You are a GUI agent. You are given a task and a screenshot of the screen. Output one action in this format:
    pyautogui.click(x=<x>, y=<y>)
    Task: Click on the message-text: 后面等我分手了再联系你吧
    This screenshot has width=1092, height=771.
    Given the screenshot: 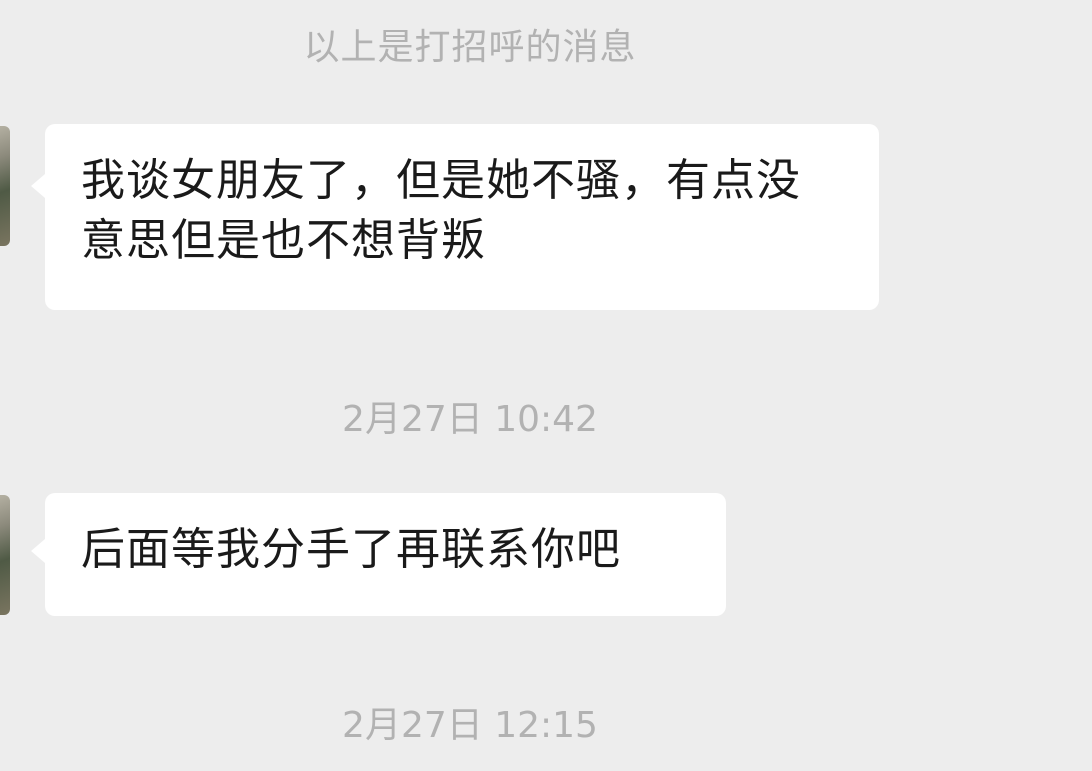 What is the action you would take?
    pyautogui.click(x=351, y=549)
    